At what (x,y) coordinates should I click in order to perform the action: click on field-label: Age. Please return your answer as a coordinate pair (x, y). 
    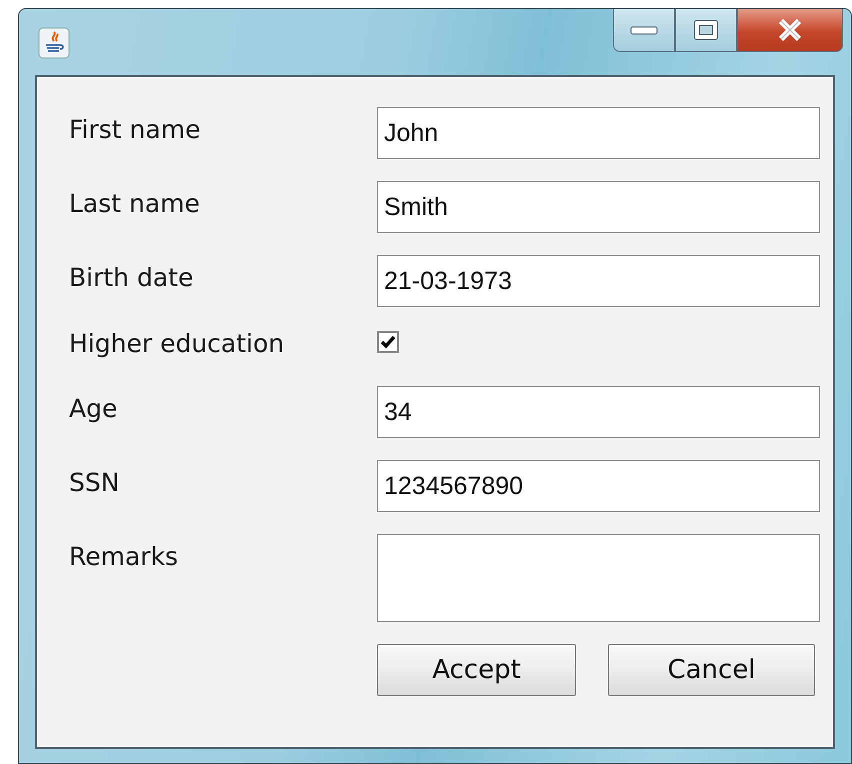
    Looking at the image, I should click on (93, 409).